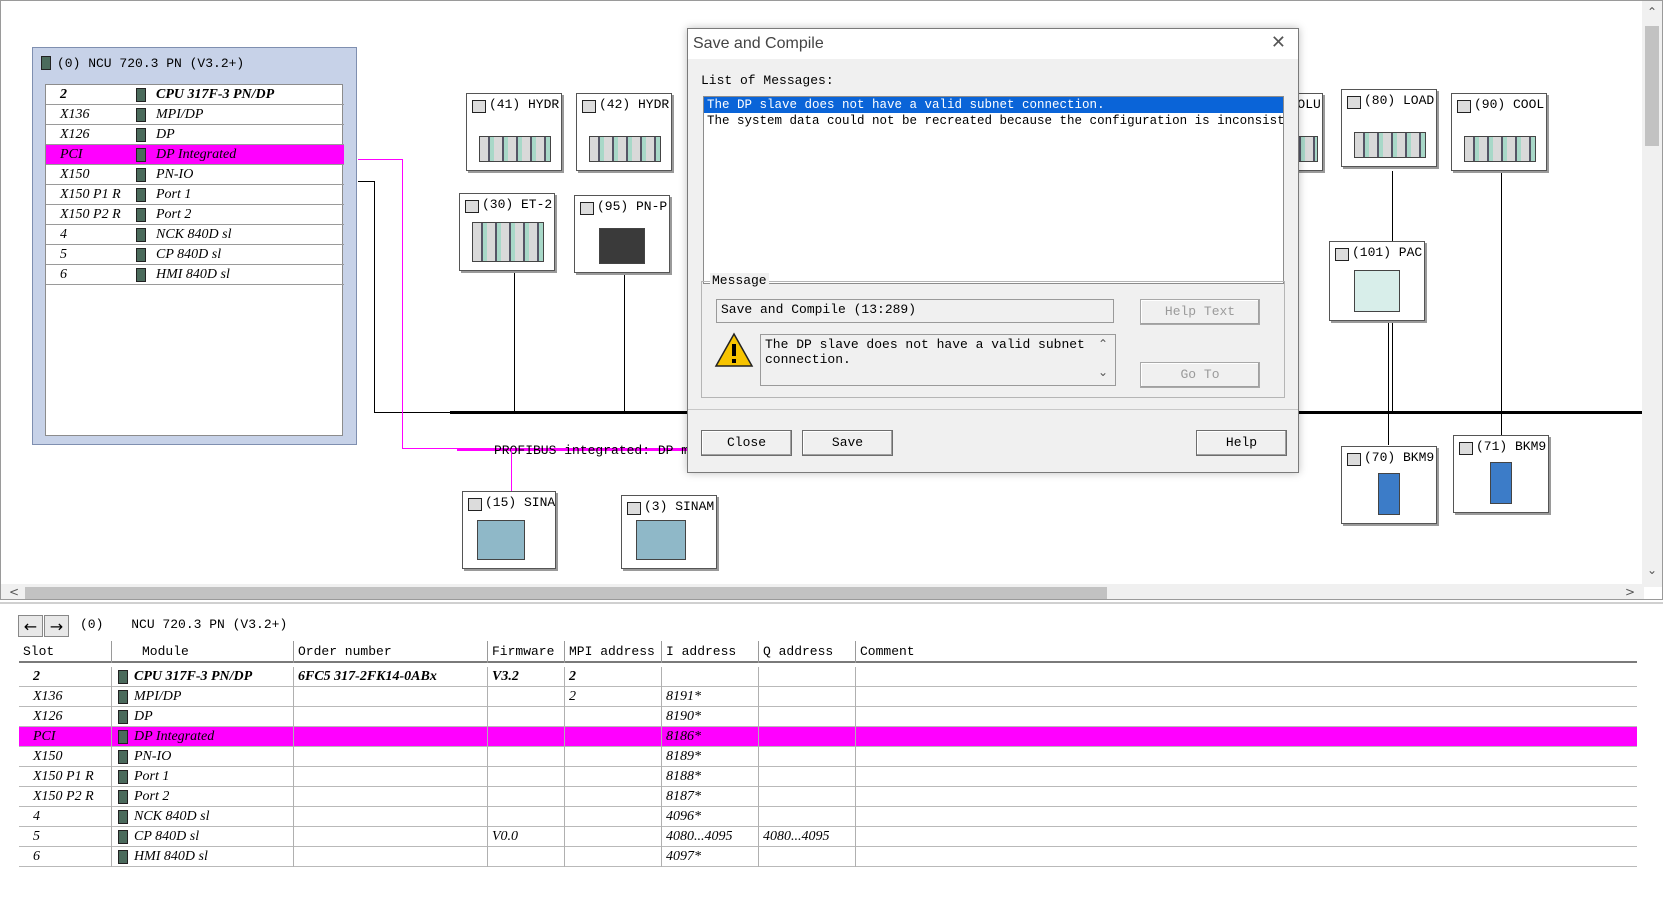  What do you see at coordinates (1246, 652) in the screenshot?
I see `col-comment: Comment` at bounding box center [1246, 652].